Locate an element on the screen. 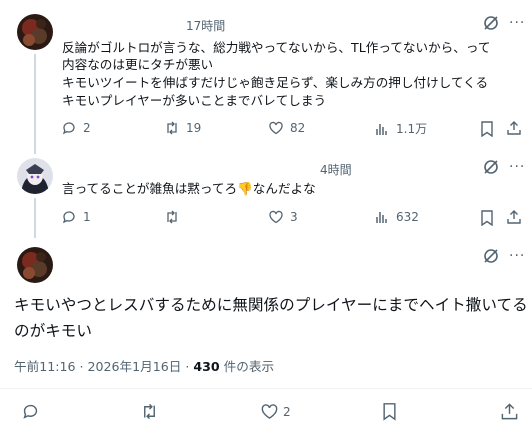  reply-text: 言ってることが雑魚は黙ってろ👎なんだよな is located at coordinates (189, 188).